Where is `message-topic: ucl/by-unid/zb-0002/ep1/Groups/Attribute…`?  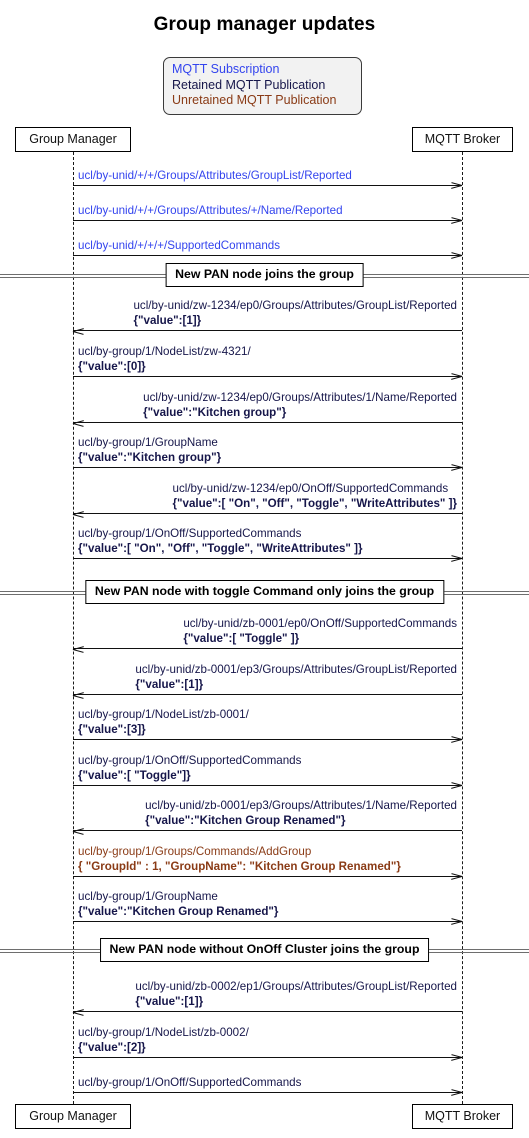
message-topic: ucl/by-unid/zb-0002/ep1/Groups/Attribute… is located at coordinates (296, 986).